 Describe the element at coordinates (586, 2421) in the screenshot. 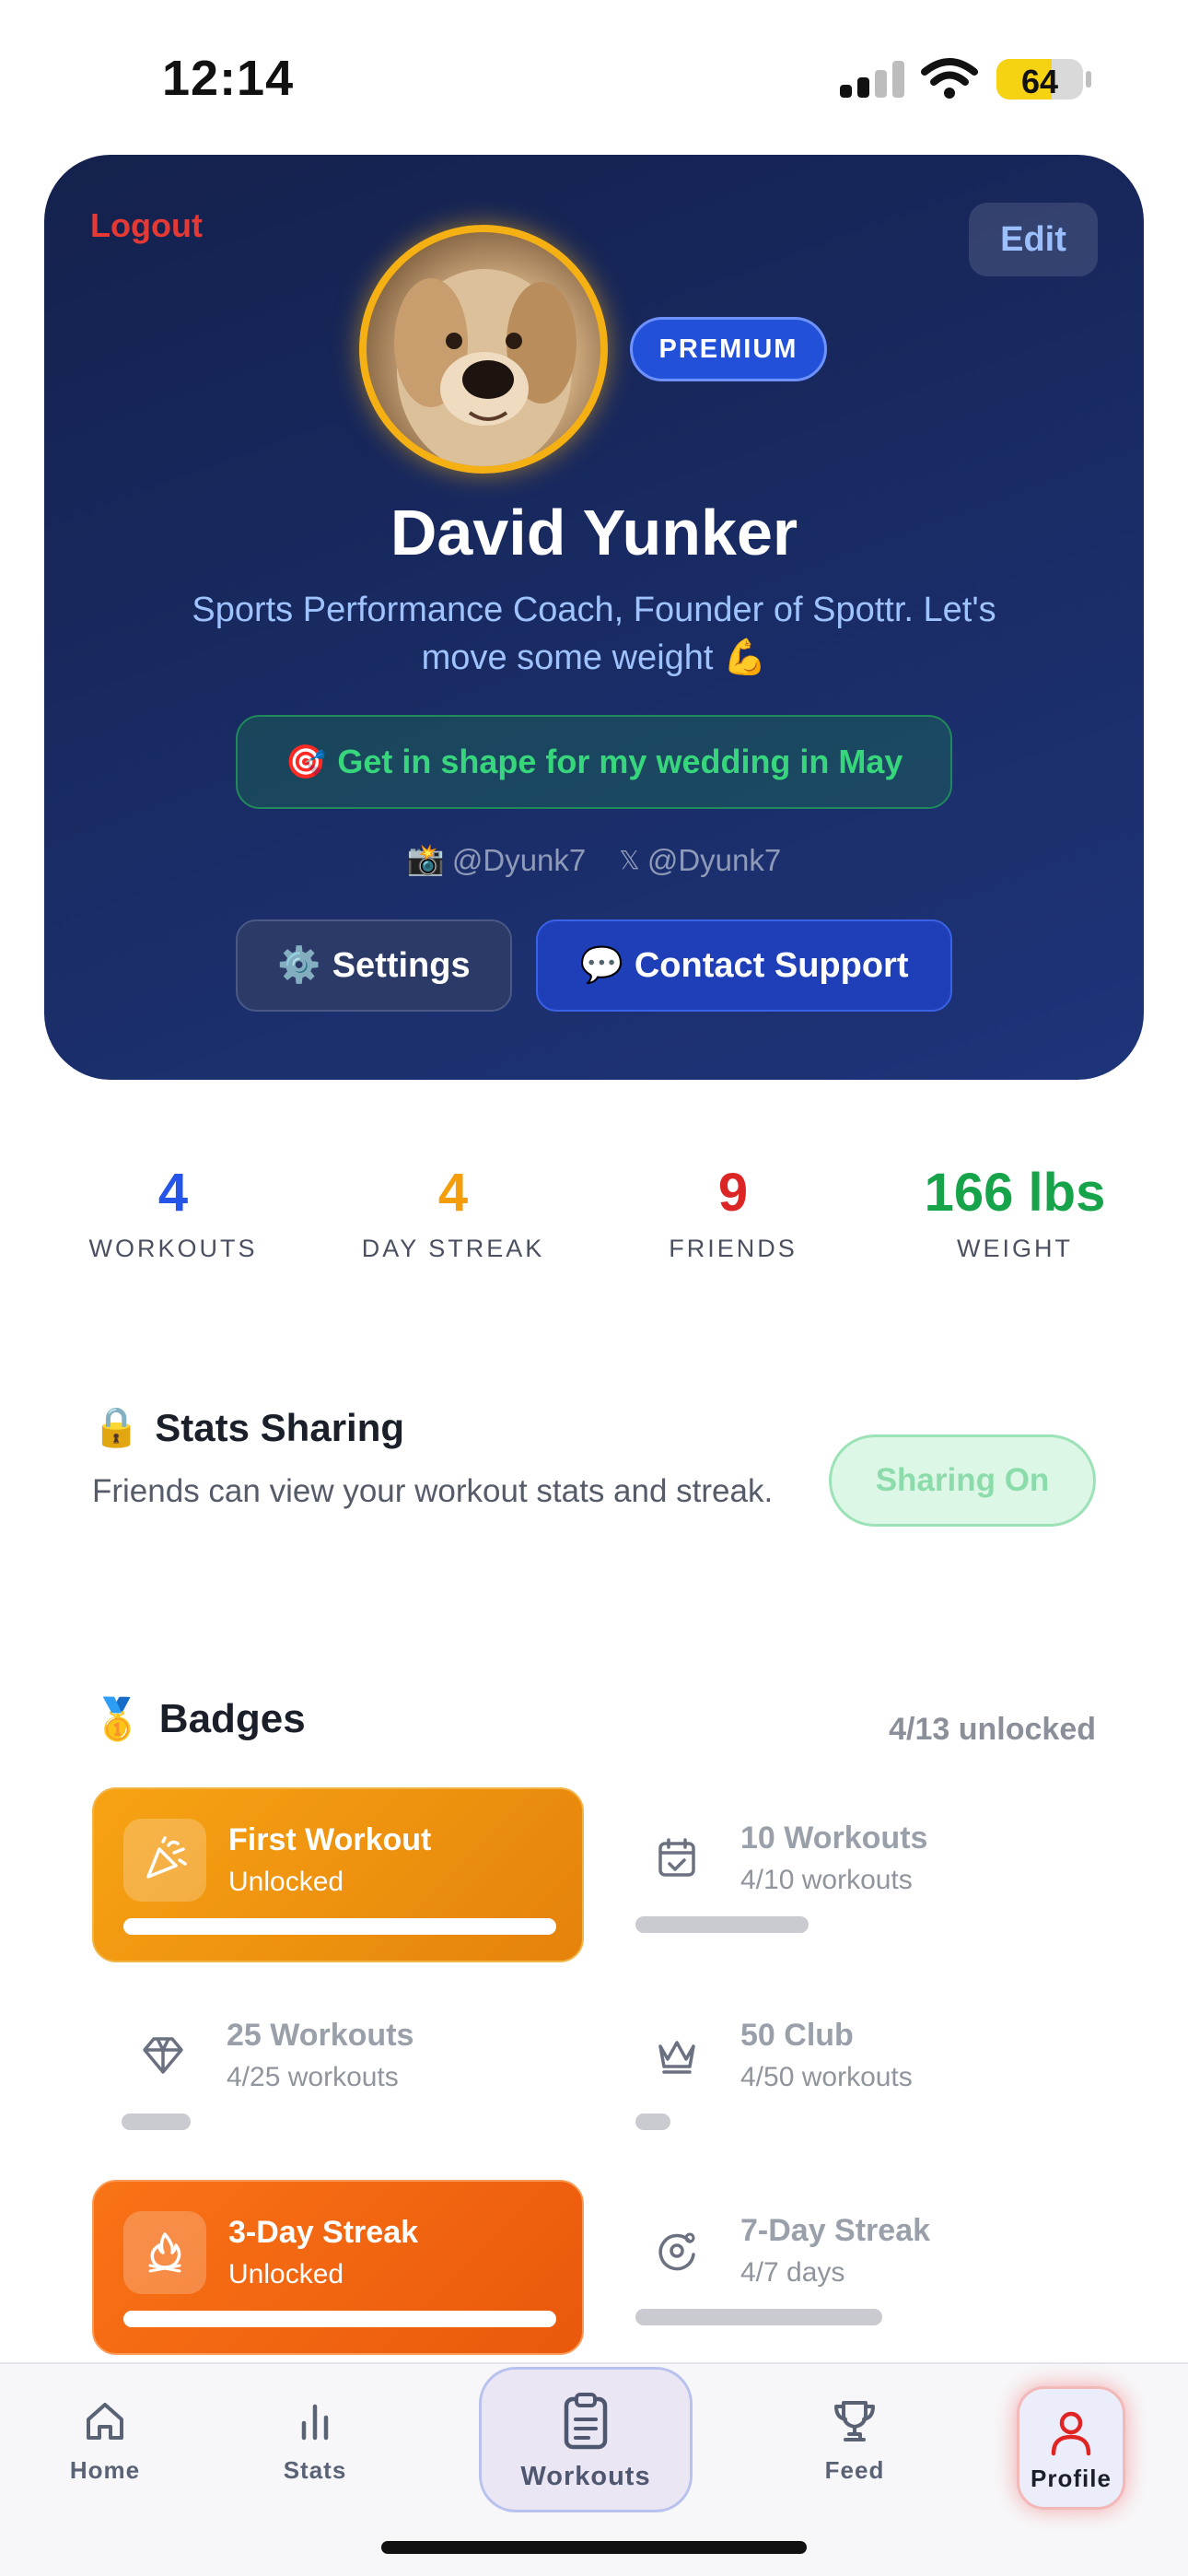

I see `clipboard-icon` at that location.